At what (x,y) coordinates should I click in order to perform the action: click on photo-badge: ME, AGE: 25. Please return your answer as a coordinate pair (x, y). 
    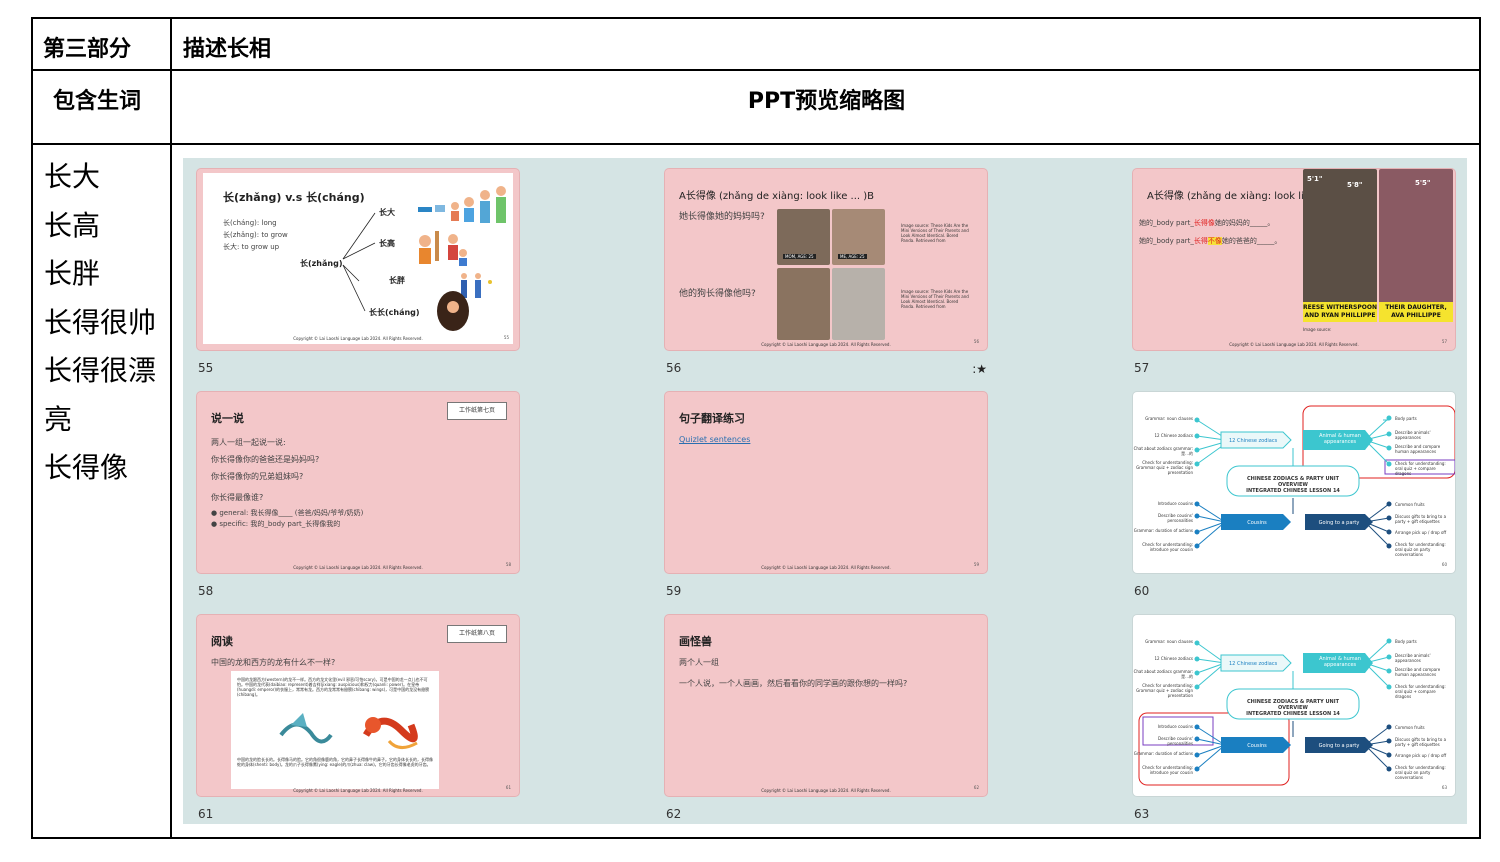
    Looking at the image, I should click on (852, 256).